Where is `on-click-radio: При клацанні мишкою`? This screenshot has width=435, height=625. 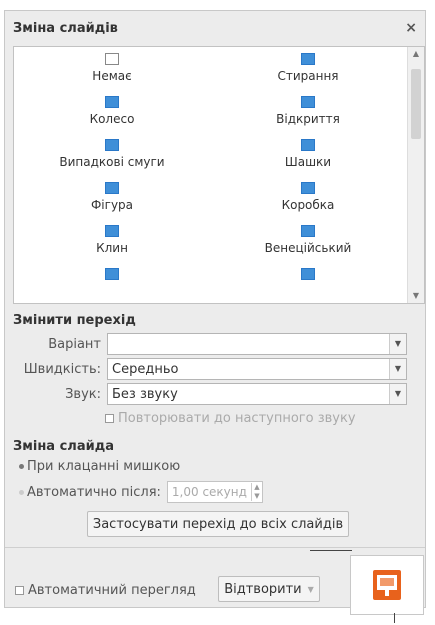 on-click-radio: При клацанні мишкою is located at coordinates (99, 466).